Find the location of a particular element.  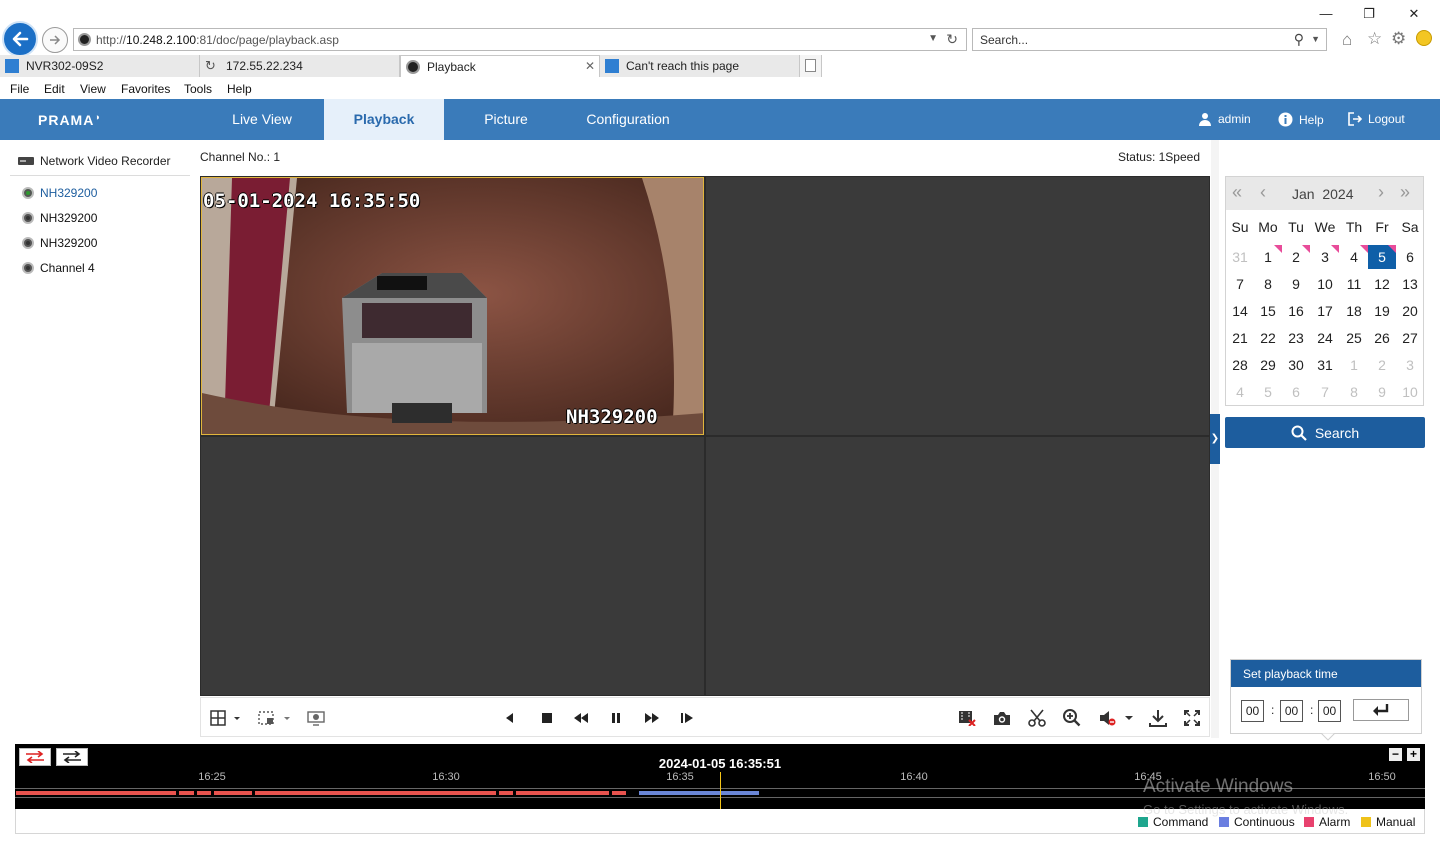

calendar-day: 19 is located at coordinates (1382, 311).